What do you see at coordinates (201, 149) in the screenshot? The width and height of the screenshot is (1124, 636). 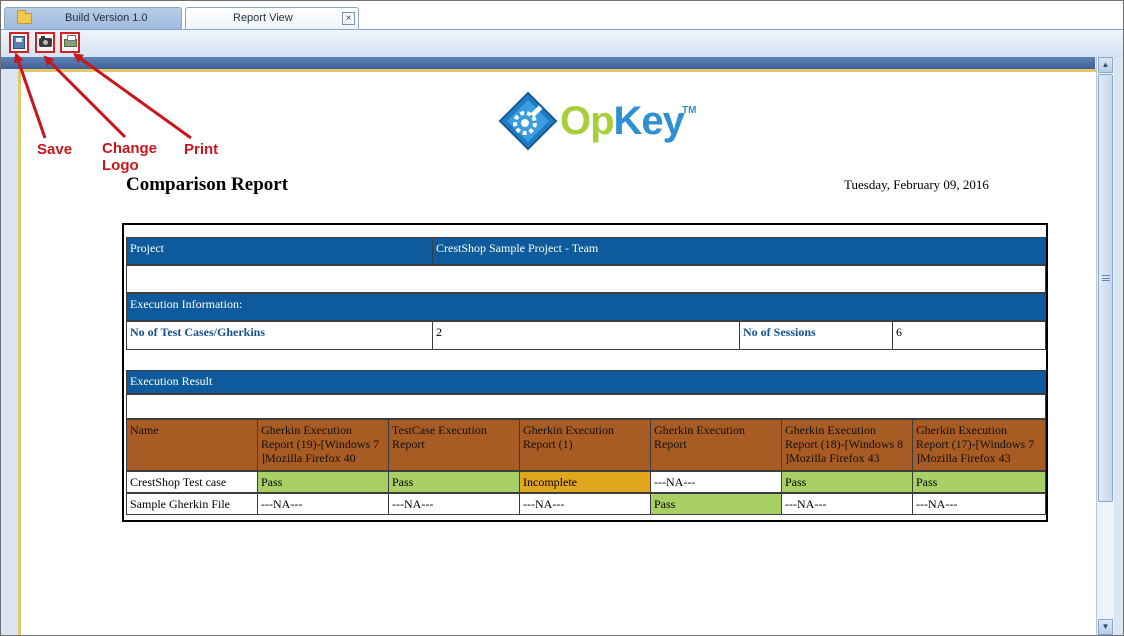 I see `print-annotation: Print` at bounding box center [201, 149].